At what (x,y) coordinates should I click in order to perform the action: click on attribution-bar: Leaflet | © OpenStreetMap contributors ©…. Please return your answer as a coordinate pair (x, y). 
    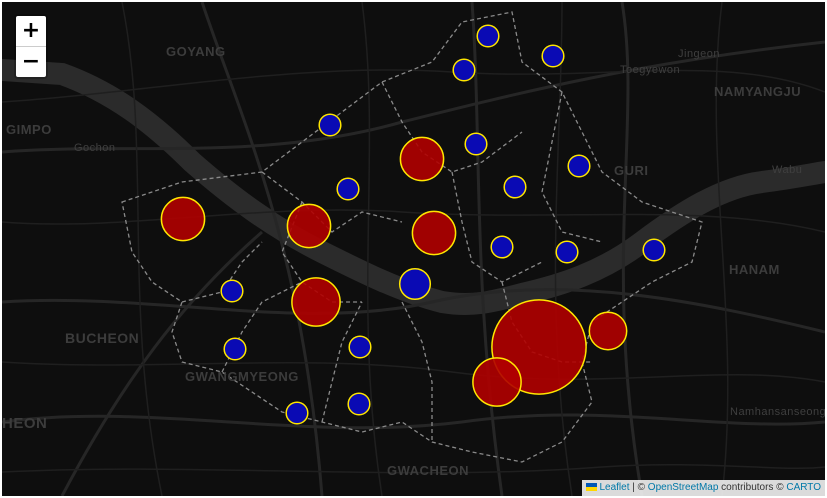
    Looking at the image, I should click on (703, 488).